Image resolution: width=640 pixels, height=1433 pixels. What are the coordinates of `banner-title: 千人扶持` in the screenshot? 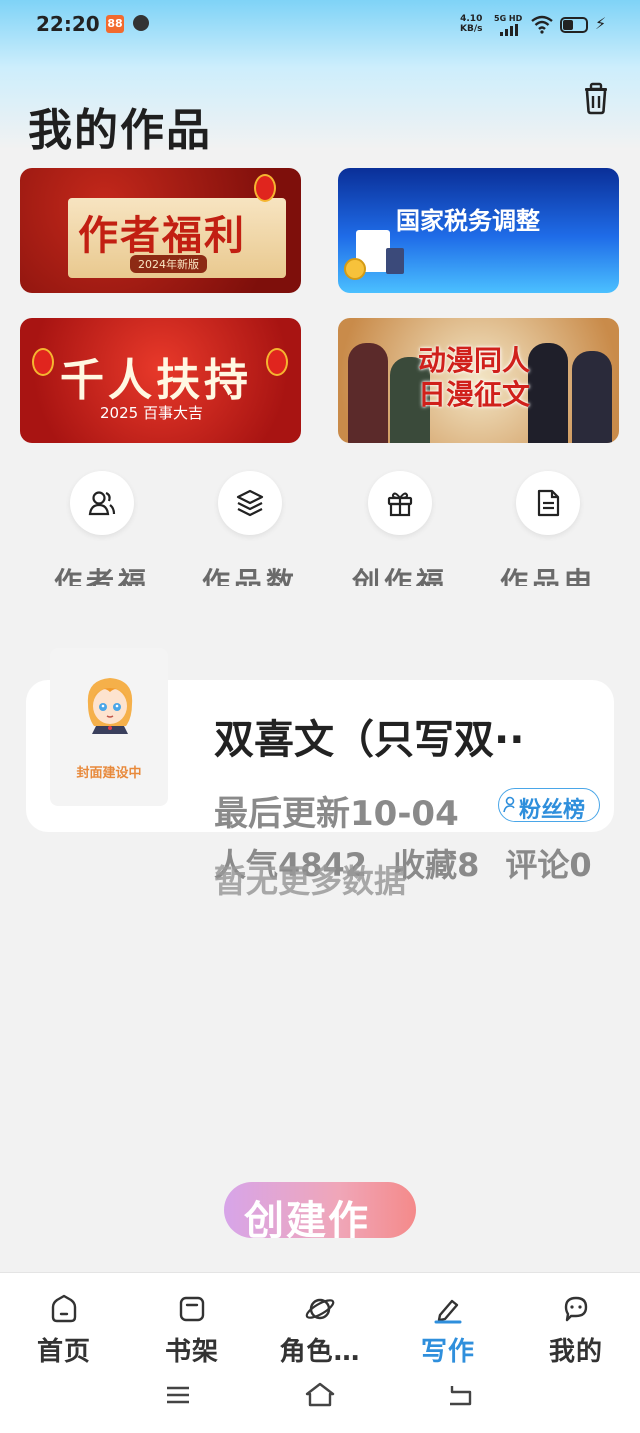 It's located at (156, 380).